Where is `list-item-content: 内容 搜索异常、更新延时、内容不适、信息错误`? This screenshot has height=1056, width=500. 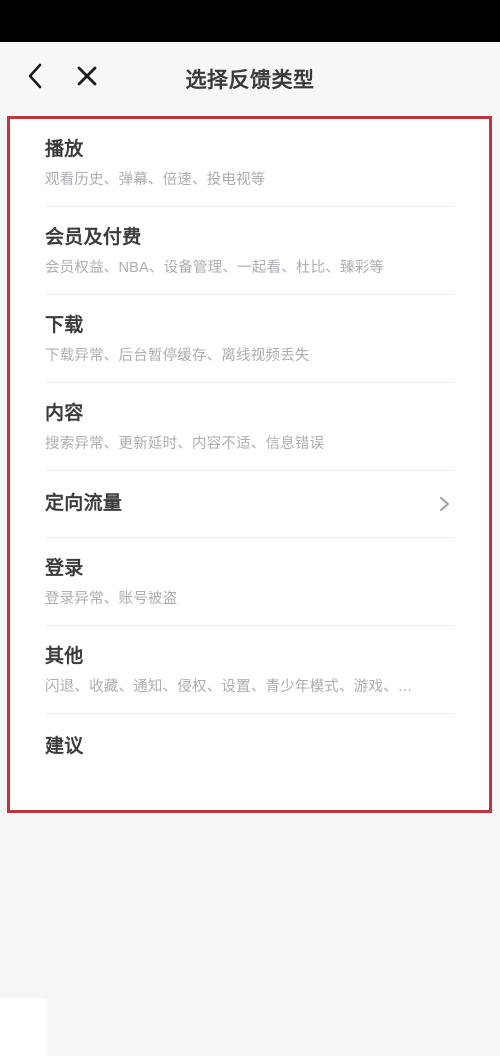
list-item-content: 内容 搜索异常、更新延时、内容不适、信息错误 is located at coordinates (249, 427).